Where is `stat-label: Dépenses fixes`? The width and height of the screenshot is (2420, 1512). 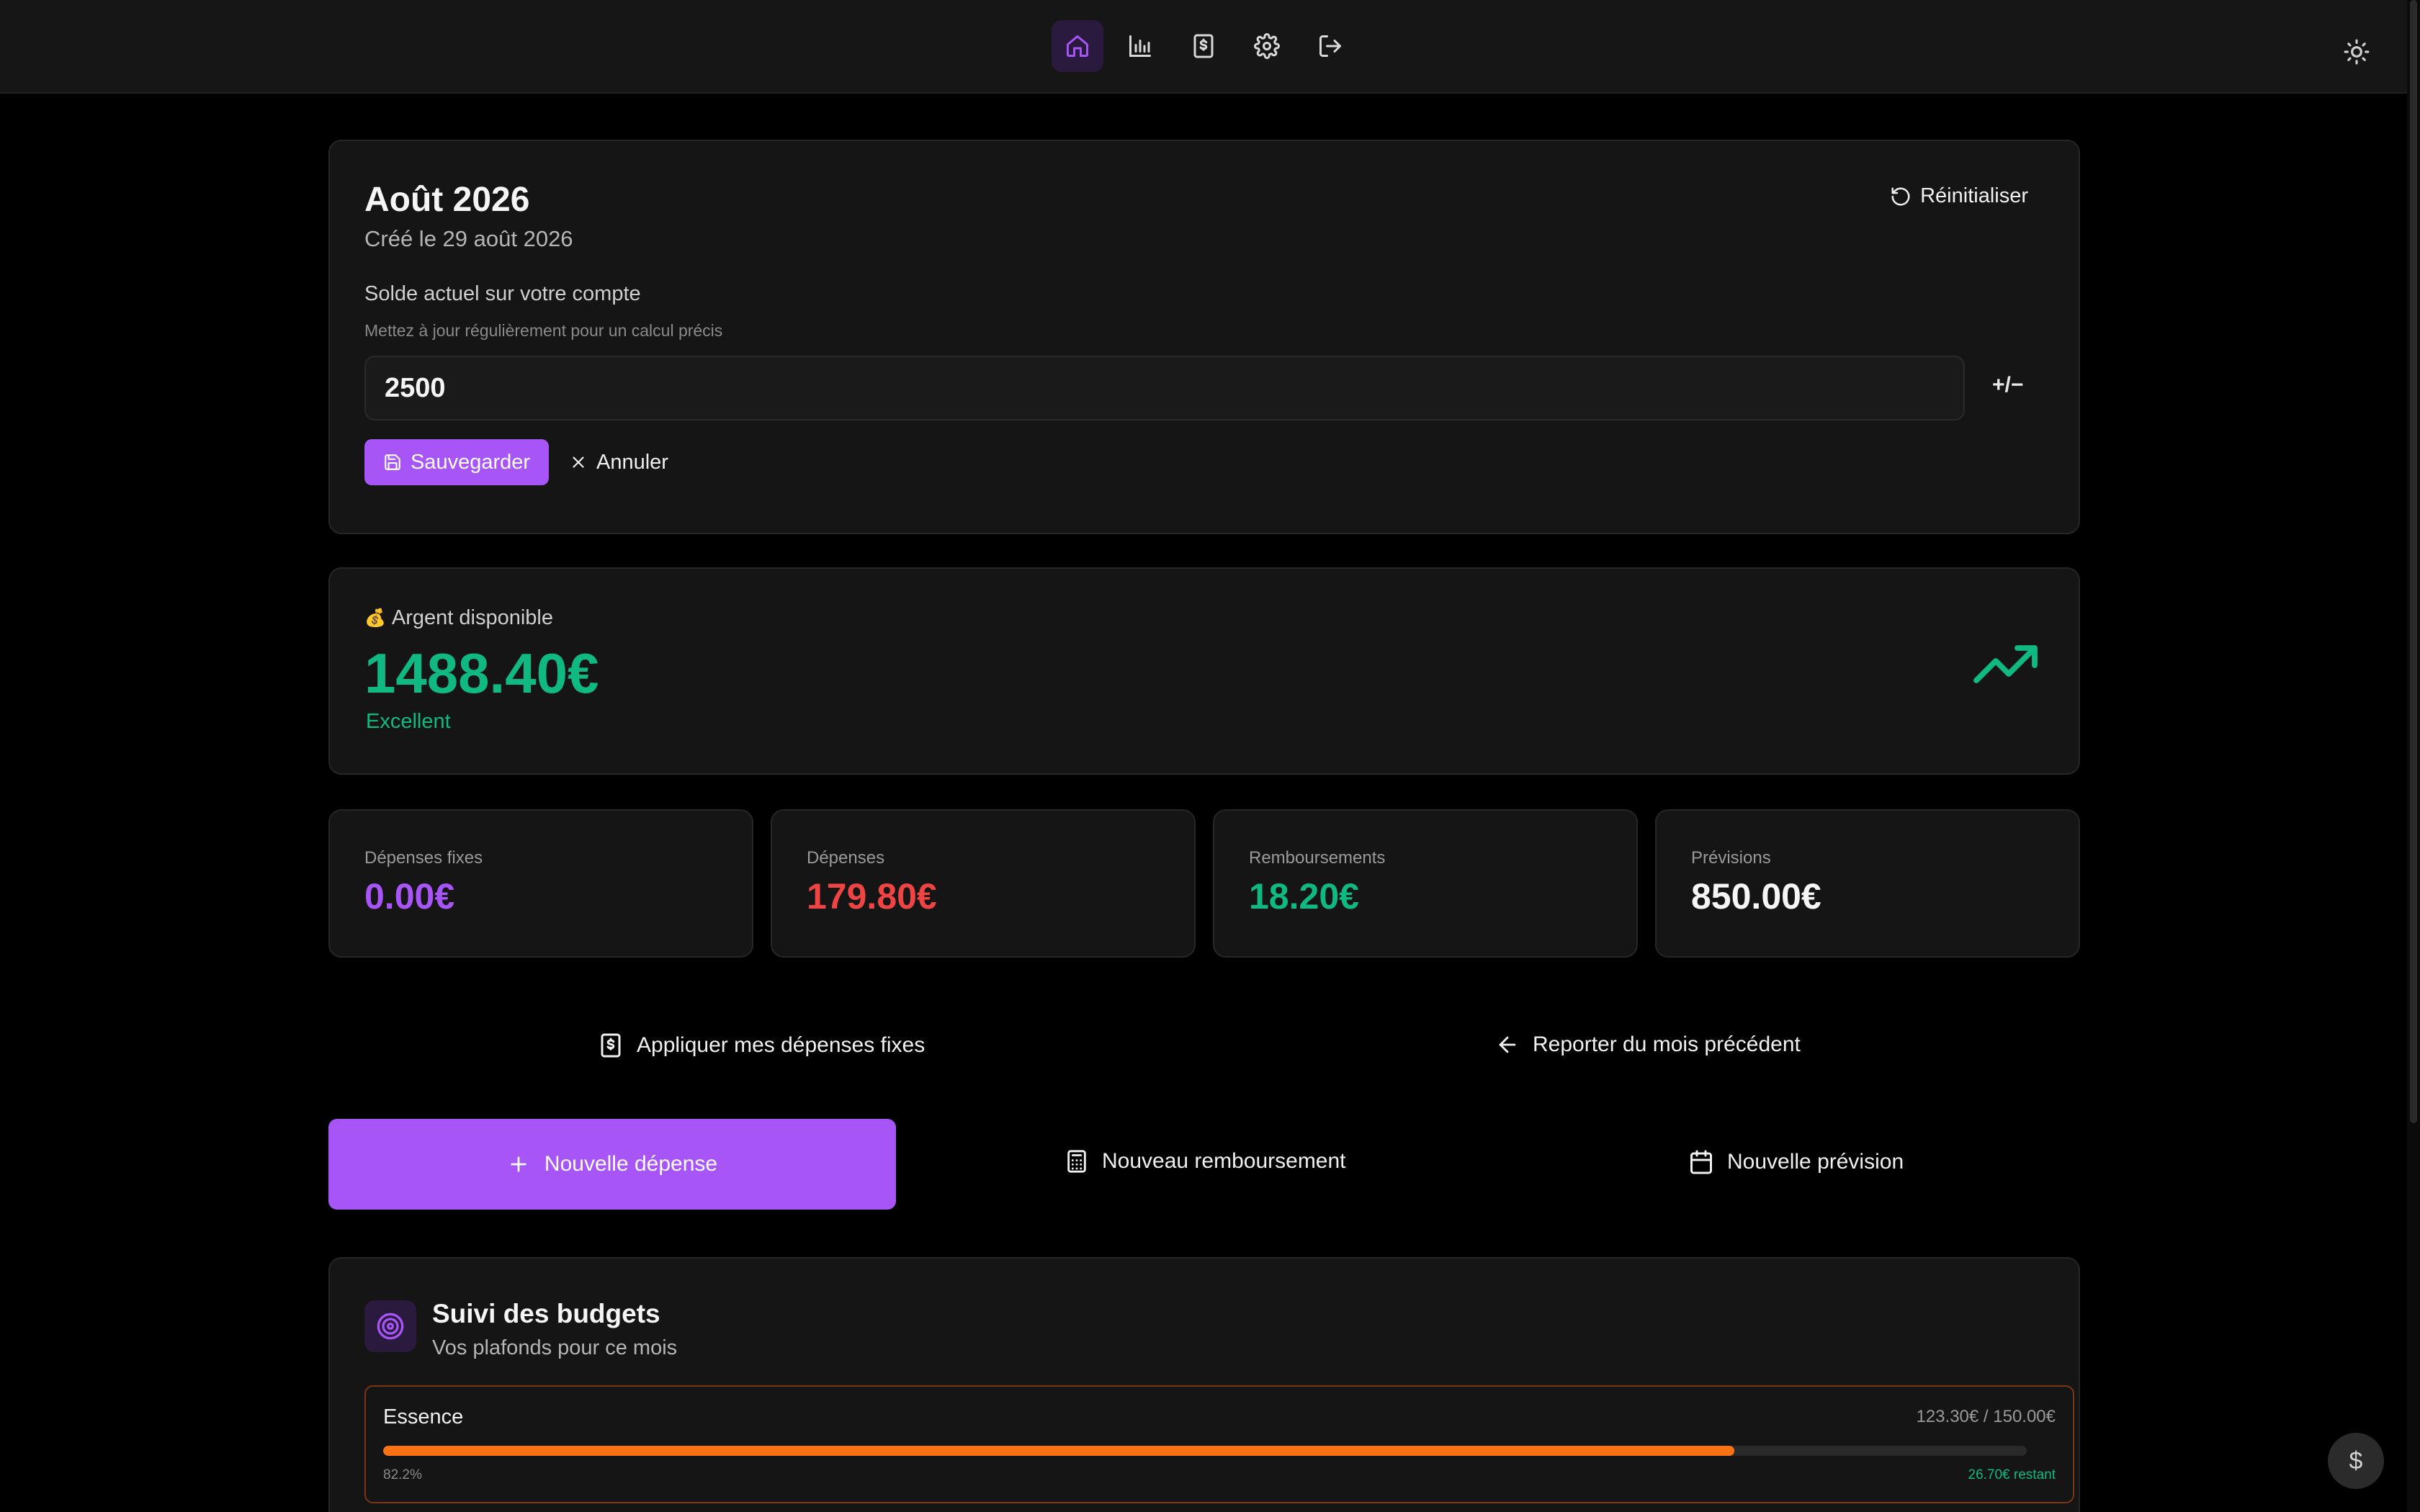
stat-label: Dépenses fixes is located at coordinates (423, 858).